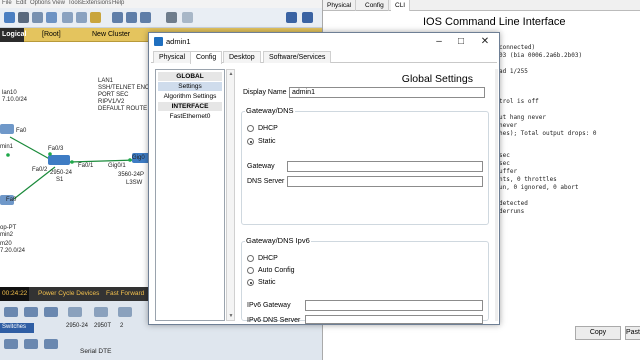 This screenshot has height=360, width=640. I want to click on gateway-input, so click(385, 166).